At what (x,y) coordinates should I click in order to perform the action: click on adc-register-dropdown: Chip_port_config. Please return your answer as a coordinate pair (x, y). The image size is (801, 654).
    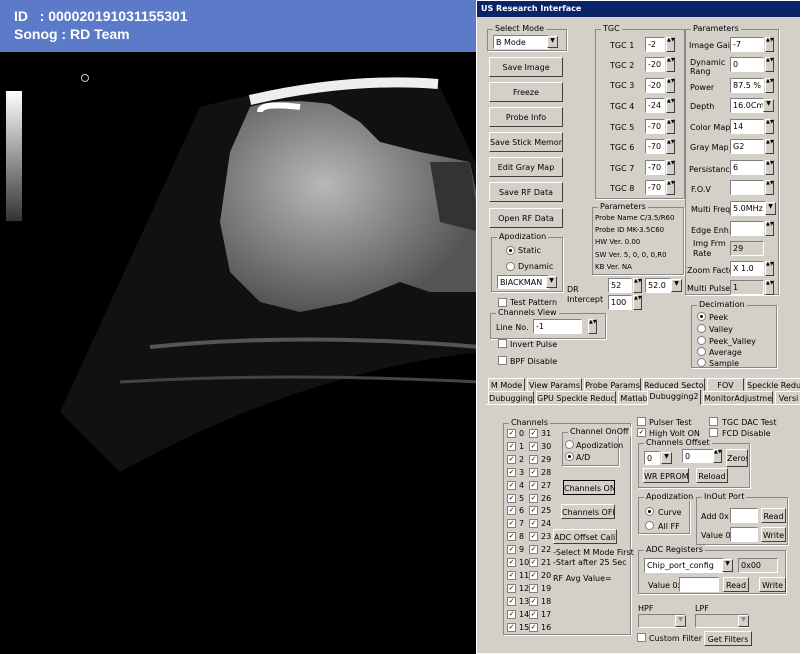
    Looking at the image, I should click on (684, 565).